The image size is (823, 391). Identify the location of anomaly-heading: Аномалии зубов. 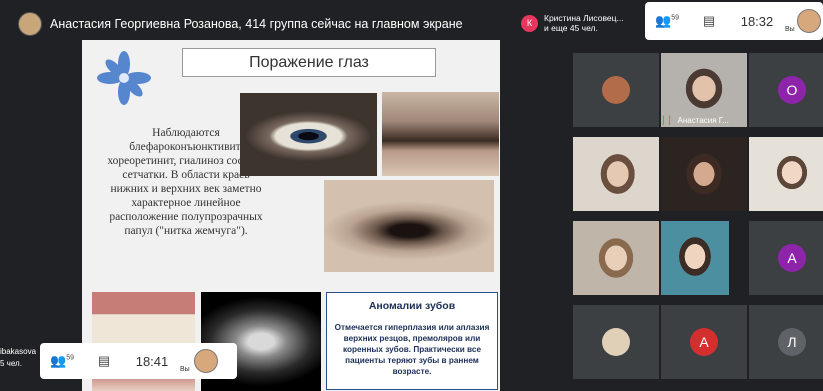
(412, 306).